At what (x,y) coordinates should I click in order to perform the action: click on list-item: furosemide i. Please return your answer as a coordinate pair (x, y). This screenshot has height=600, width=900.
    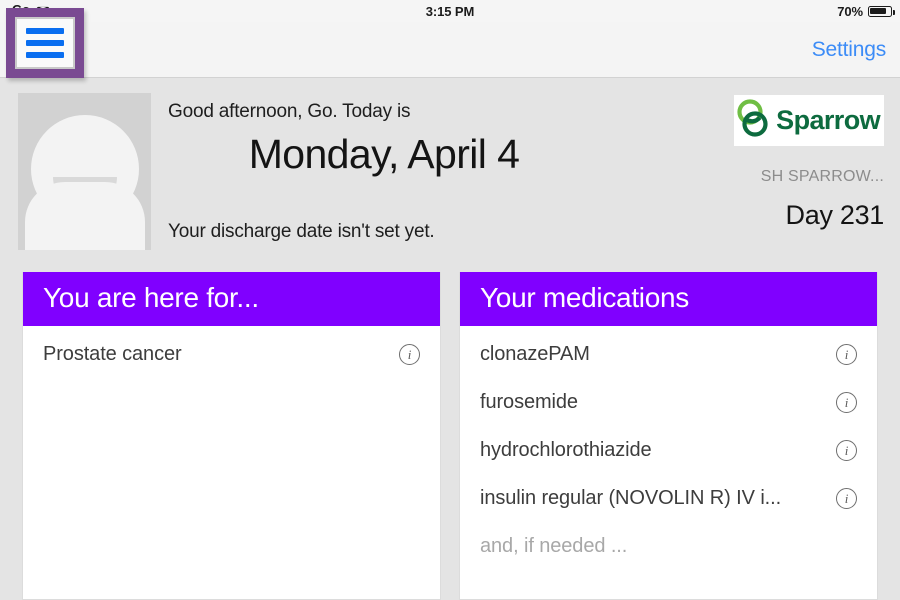
    Looking at the image, I should click on (668, 402).